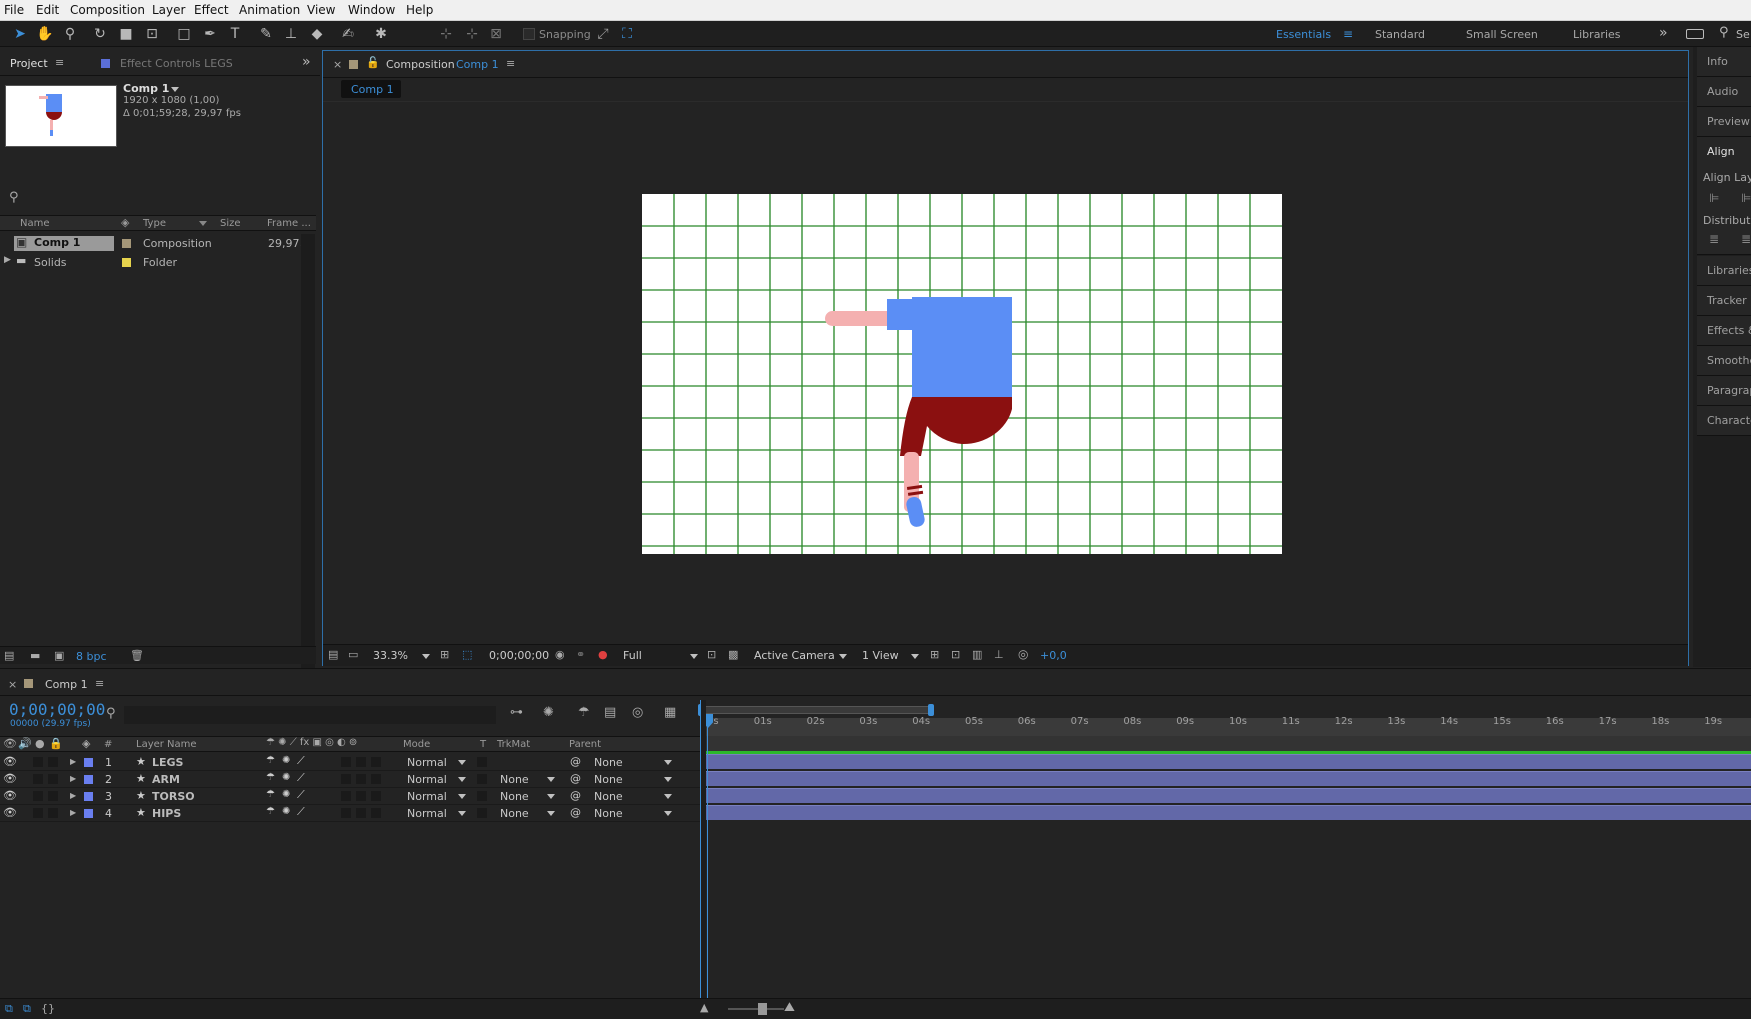 This screenshot has height=1019, width=1751. Describe the element at coordinates (53, 779) in the screenshot. I see `lock-toggle` at that location.